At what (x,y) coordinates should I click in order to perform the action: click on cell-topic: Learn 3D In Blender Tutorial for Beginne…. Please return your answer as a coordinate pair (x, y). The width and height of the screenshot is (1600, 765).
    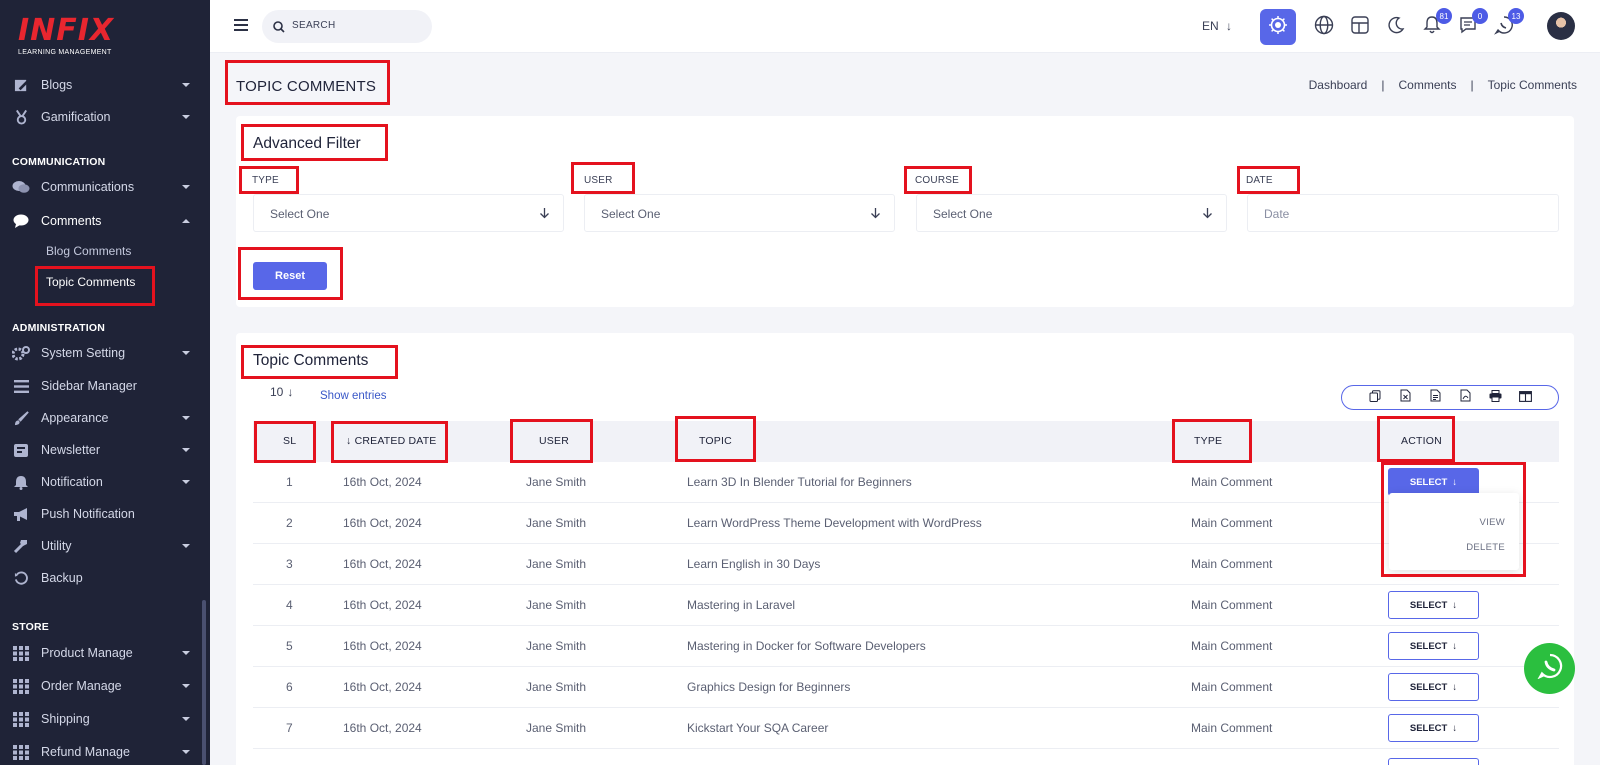
    Looking at the image, I should click on (799, 482).